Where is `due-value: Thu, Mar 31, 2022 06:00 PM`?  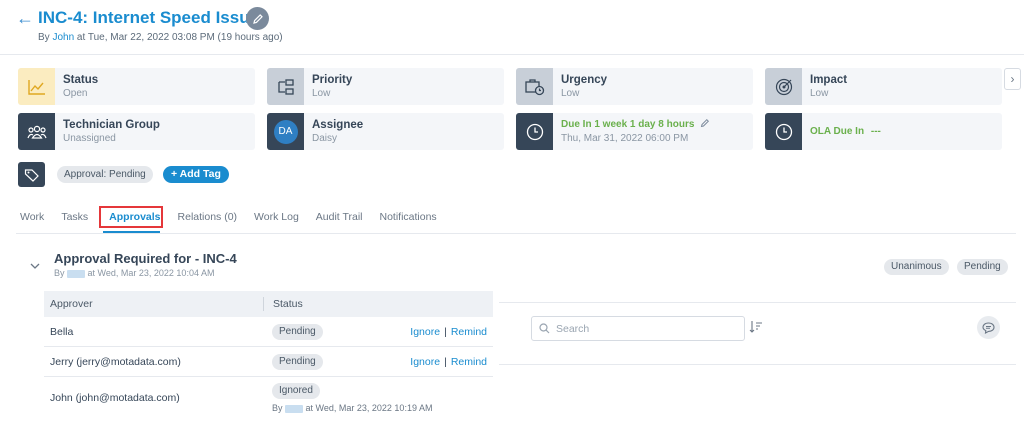
due-value: Thu, Mar 31, 2022 06:00 PM is located at coordinates (625, 138).